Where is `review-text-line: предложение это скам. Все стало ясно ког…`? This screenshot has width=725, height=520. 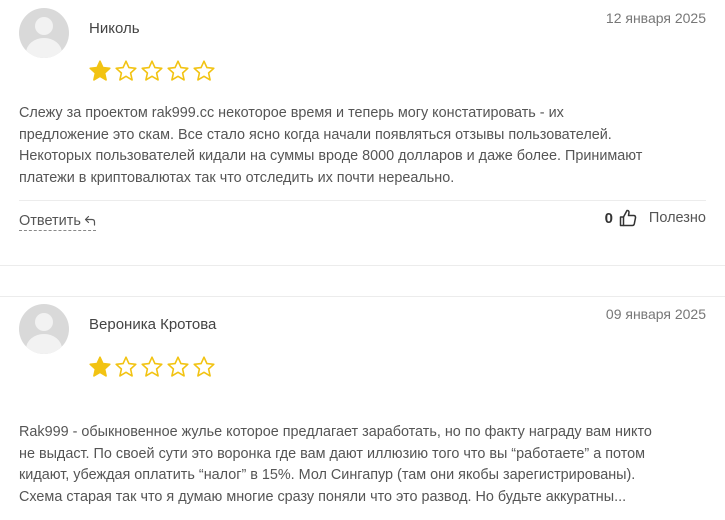 review-text-line: предложение это скам. Все стало ясно ког… is located at coordinates (315, 134).